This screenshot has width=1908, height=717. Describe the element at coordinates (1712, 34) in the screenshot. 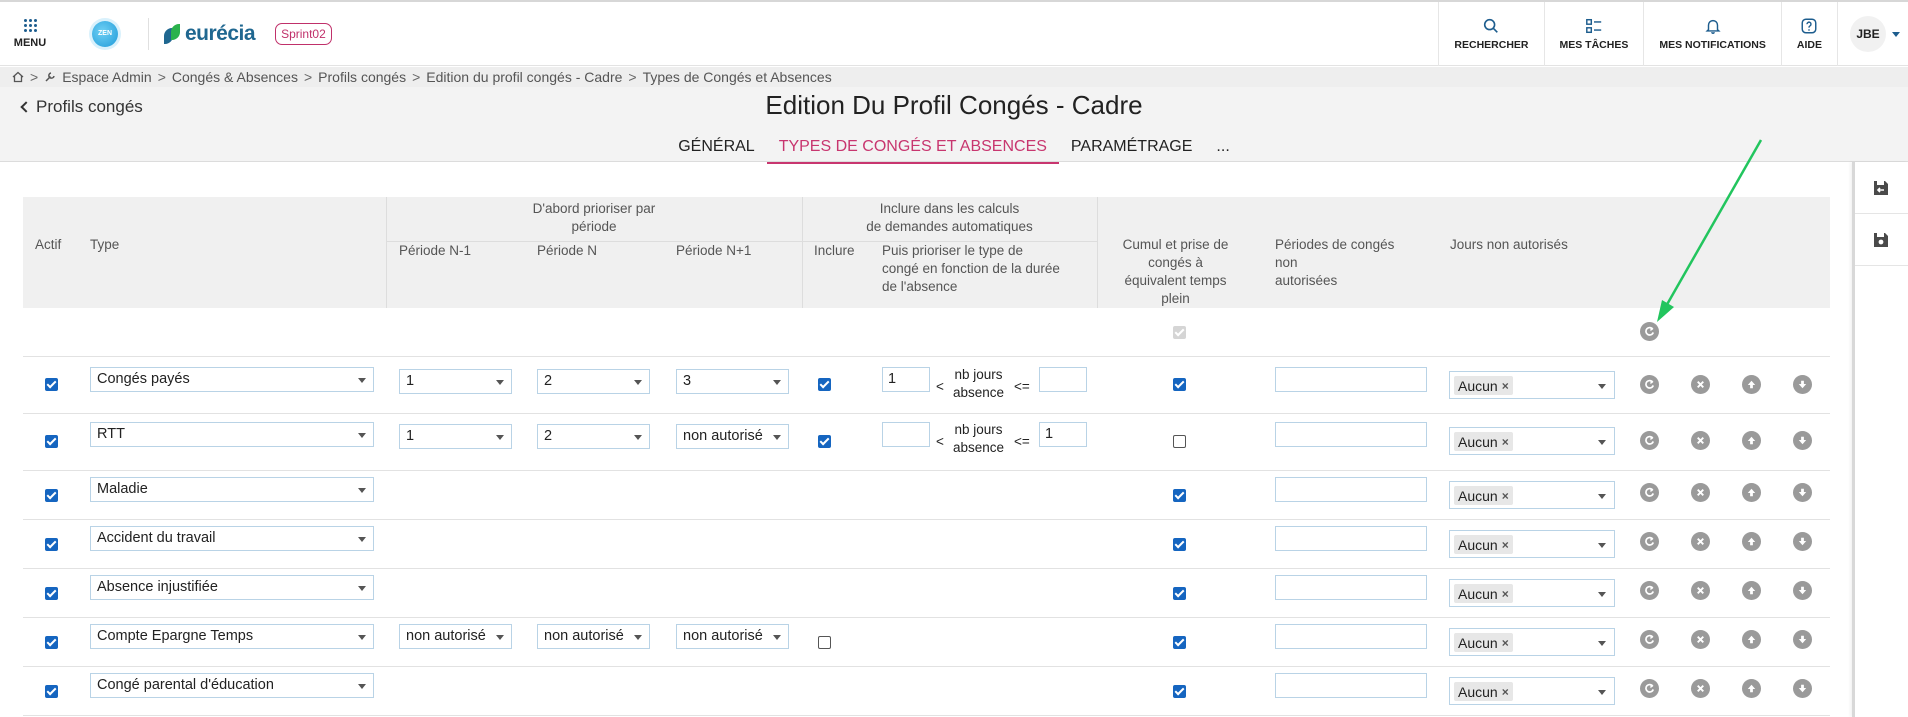

I see `notifications-nav-button: MES NOTIFICATIONS` at that location.